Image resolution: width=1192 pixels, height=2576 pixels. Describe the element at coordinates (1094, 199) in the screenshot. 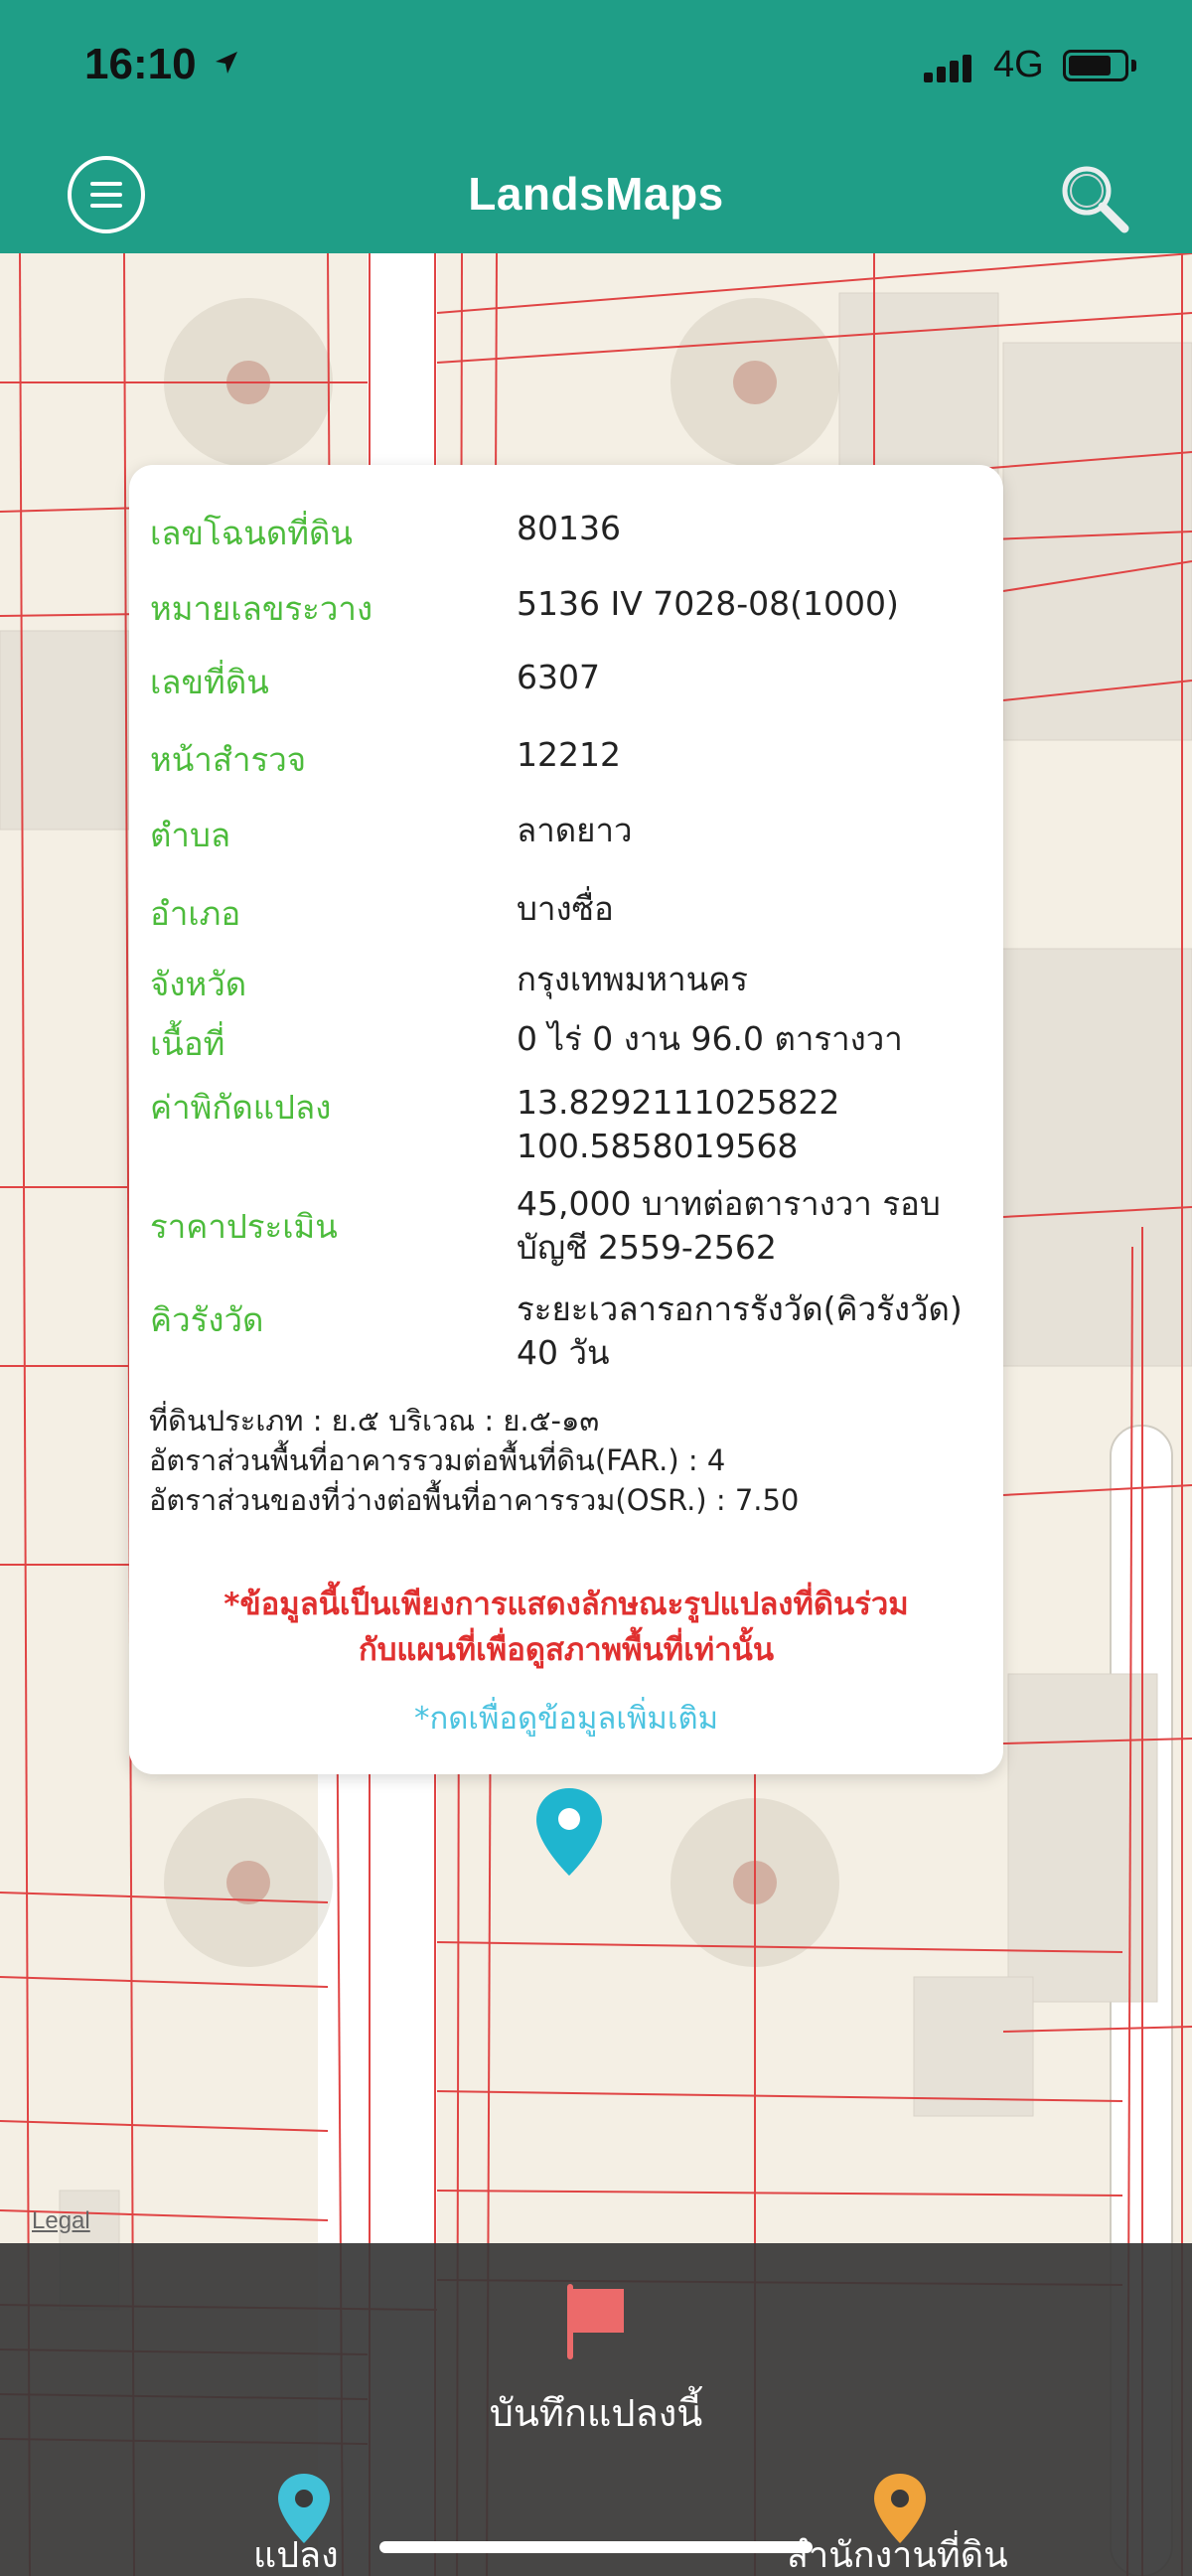

I see `search-icon` at that location.